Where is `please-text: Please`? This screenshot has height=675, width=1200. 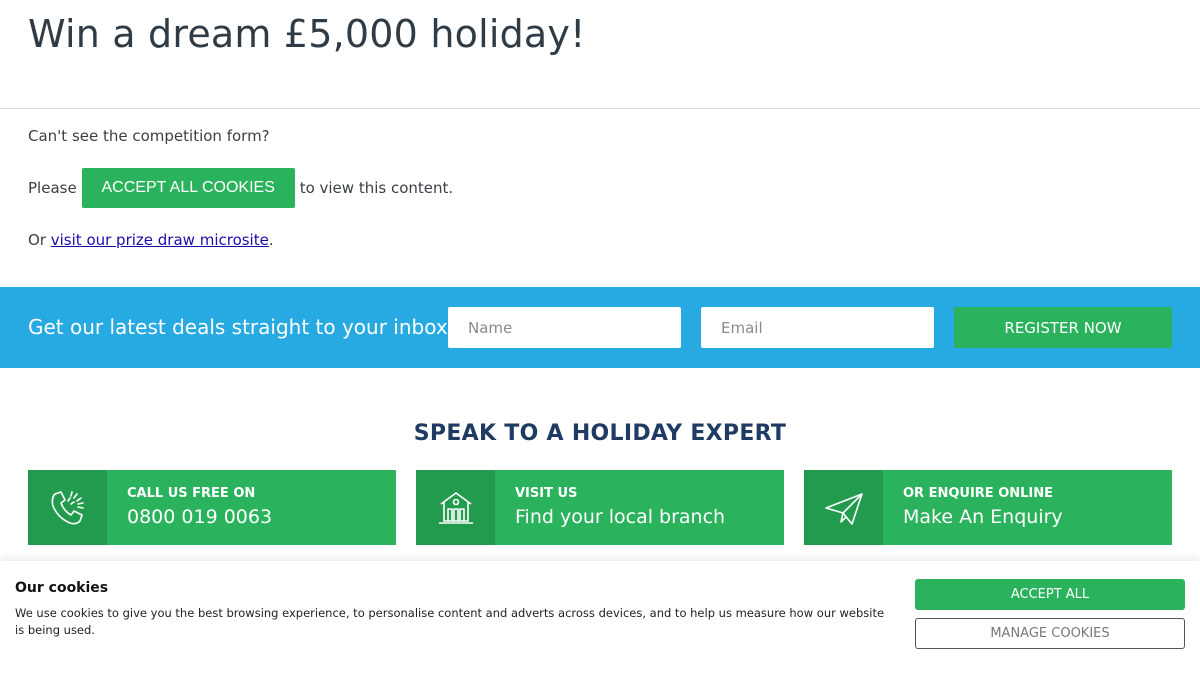
please-text: Please is located at coordinates (52, 188).